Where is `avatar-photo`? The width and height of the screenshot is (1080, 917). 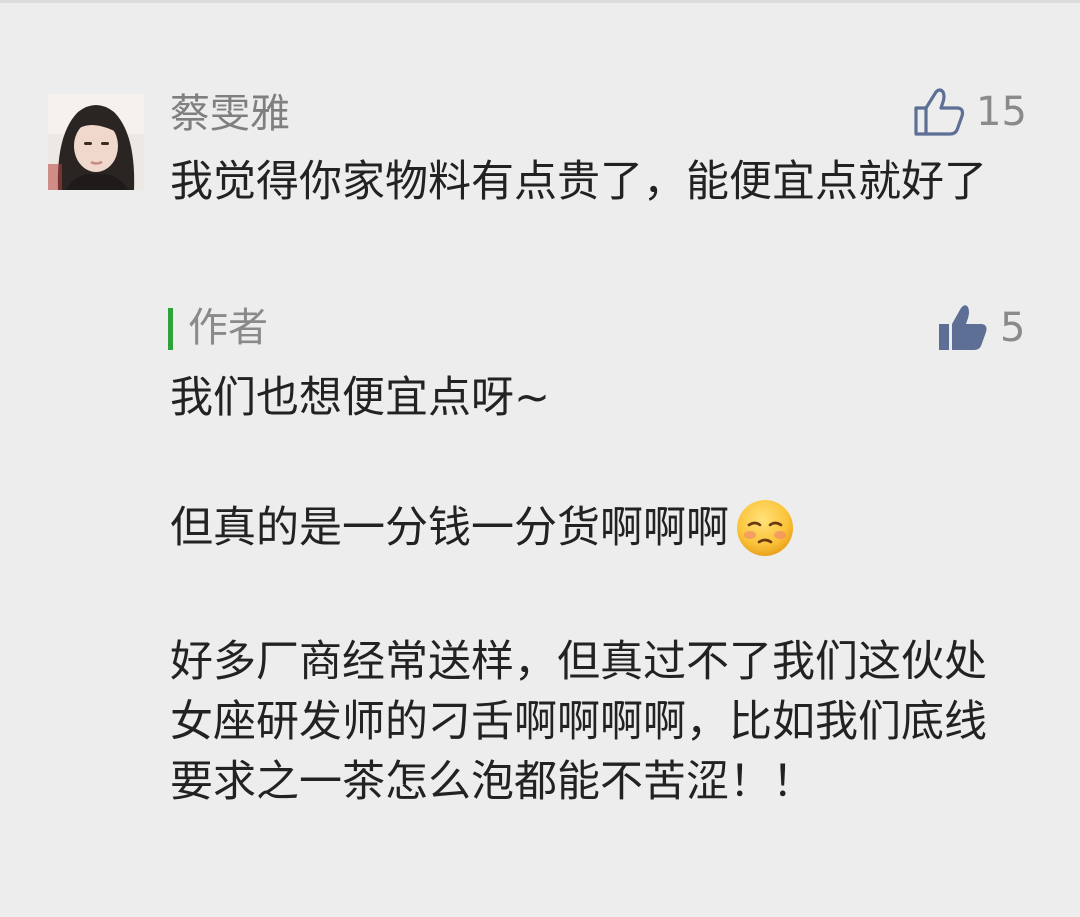
avatar-photo is located at coordinates (96, 142).